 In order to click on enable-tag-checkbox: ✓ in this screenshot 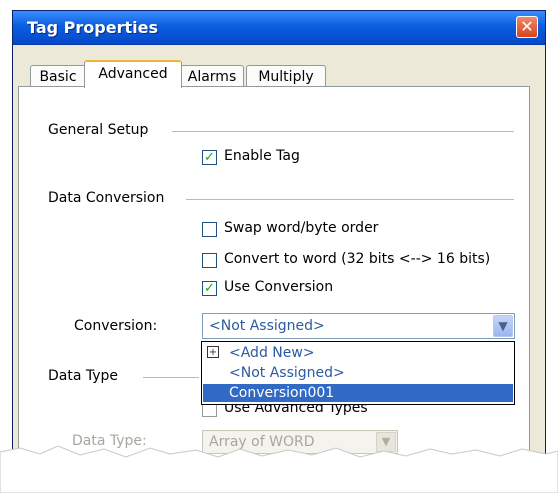, I will do `click(209, 157)`.